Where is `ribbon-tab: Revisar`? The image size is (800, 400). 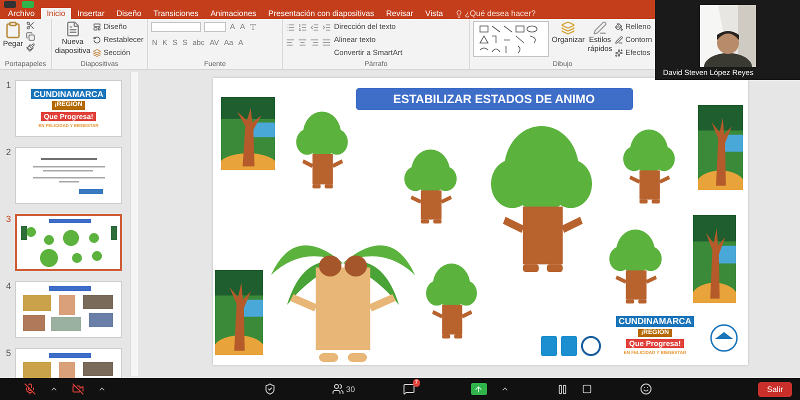
ribbon-tab: Revisar is located at coordinates (400, 13).